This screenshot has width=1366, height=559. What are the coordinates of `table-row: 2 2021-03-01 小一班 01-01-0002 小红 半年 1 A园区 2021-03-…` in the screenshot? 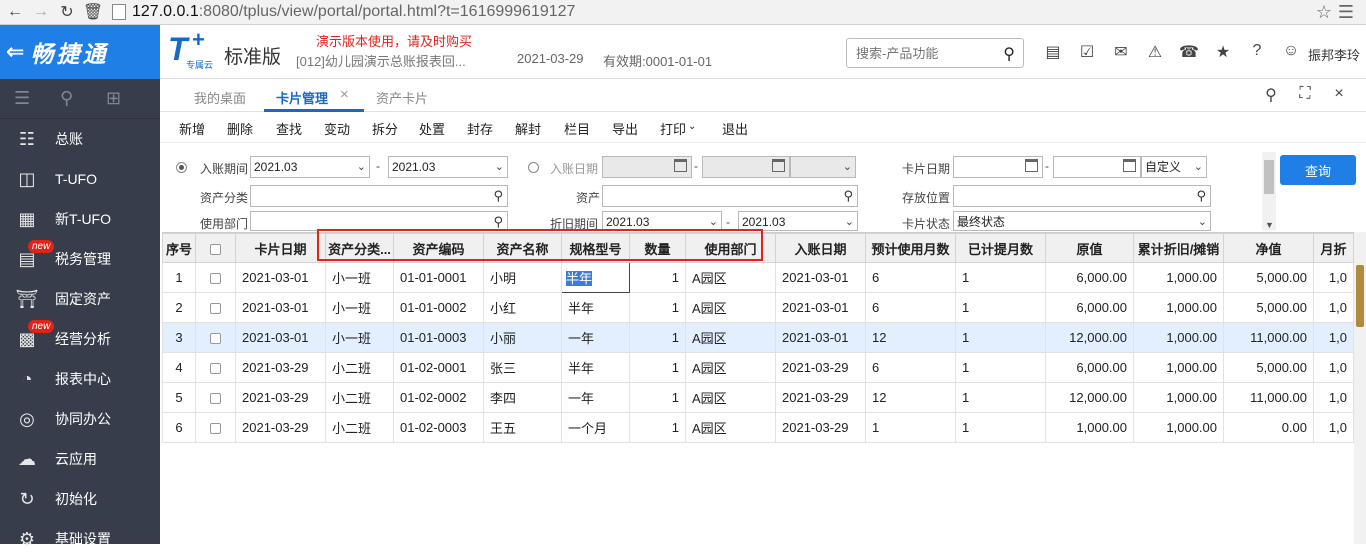 It's located at (758, 307).